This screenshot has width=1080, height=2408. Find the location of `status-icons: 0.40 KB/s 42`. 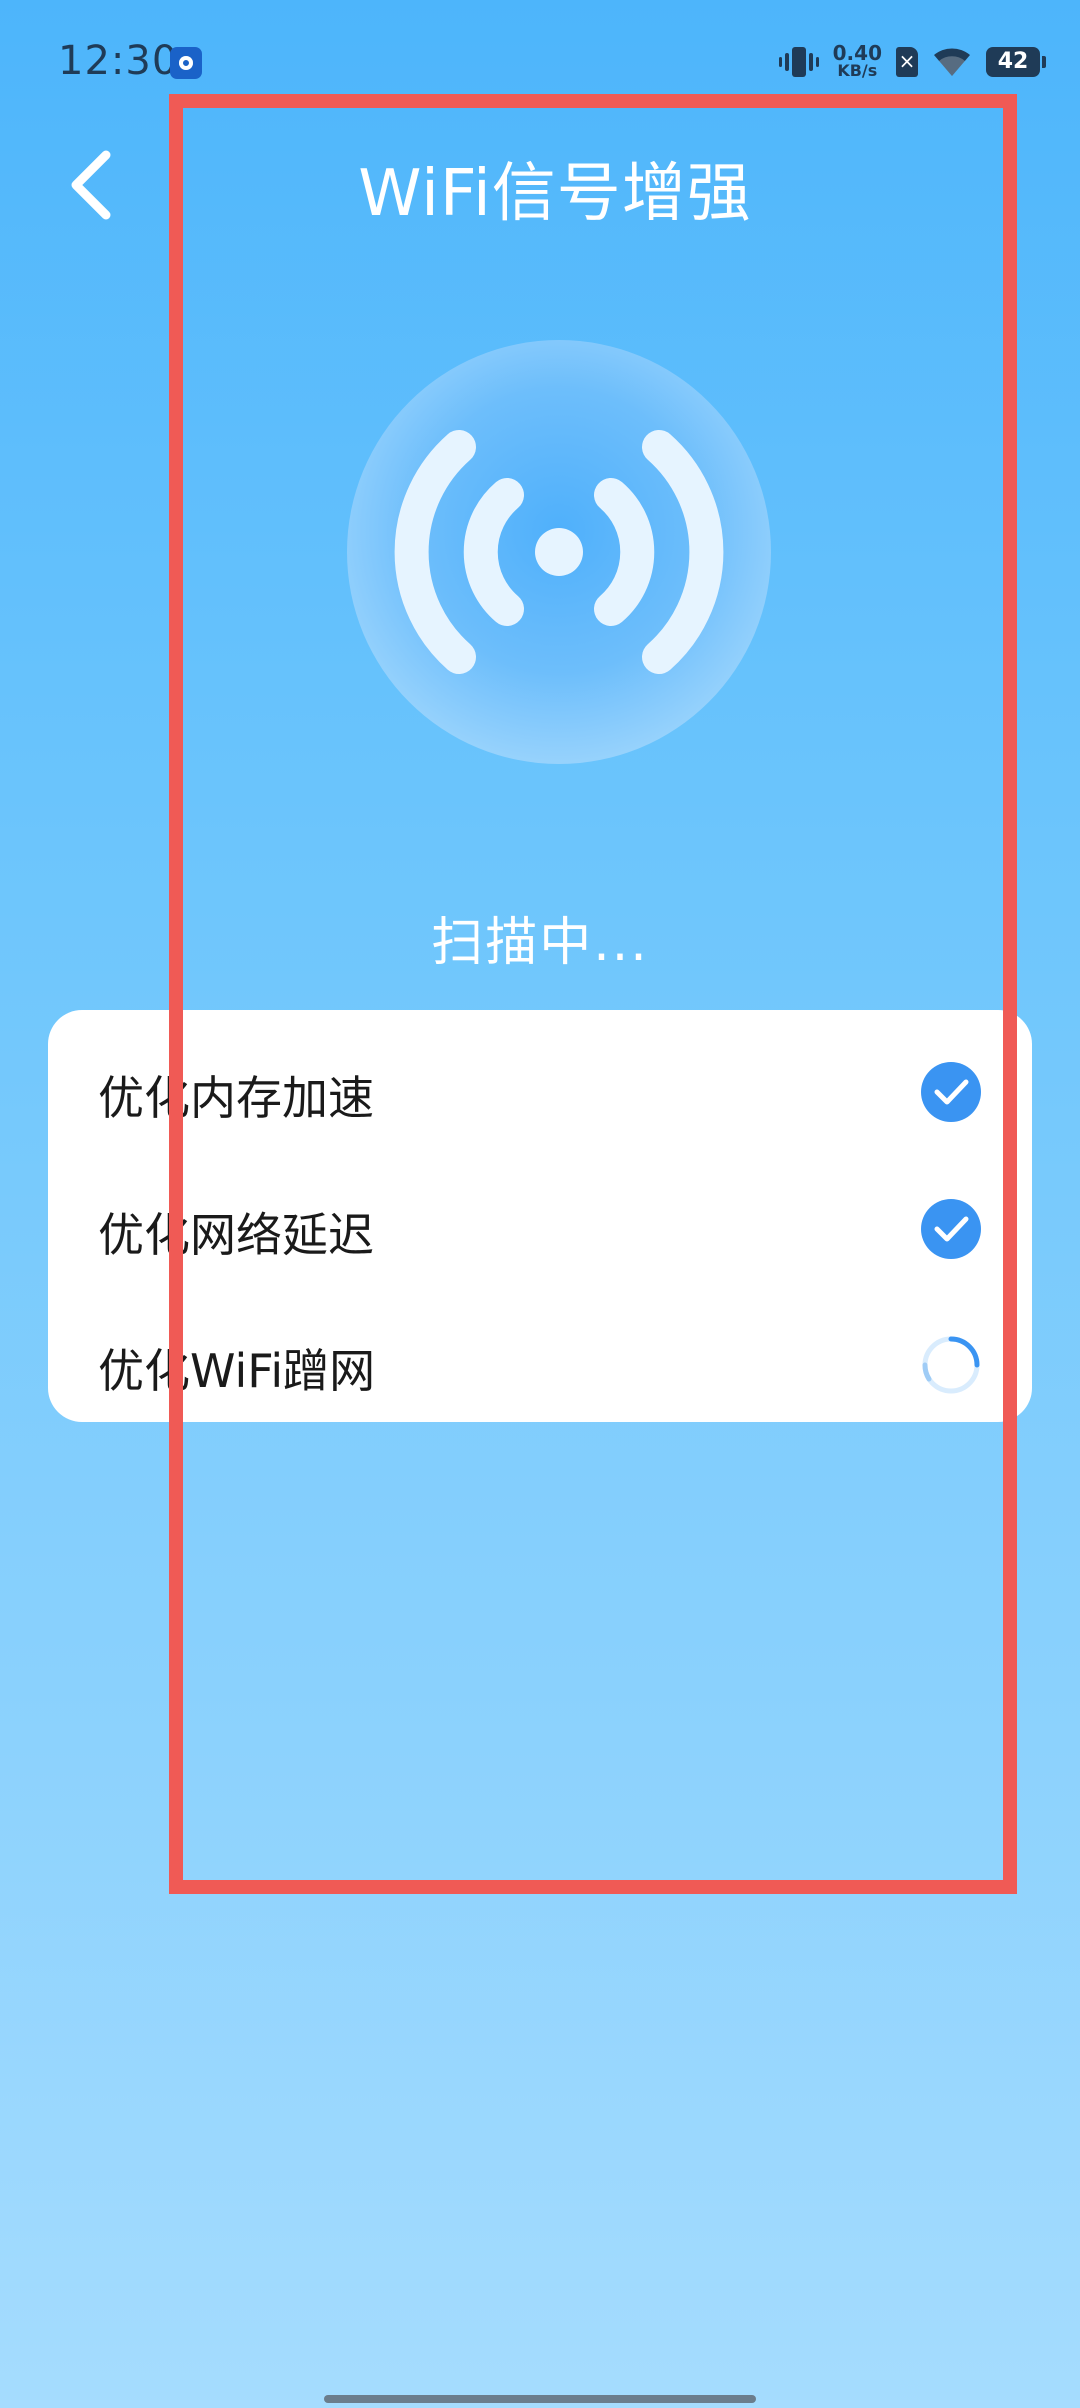

status-icons: 0.40 KB/s 42 is located at coordinates (912, 62).